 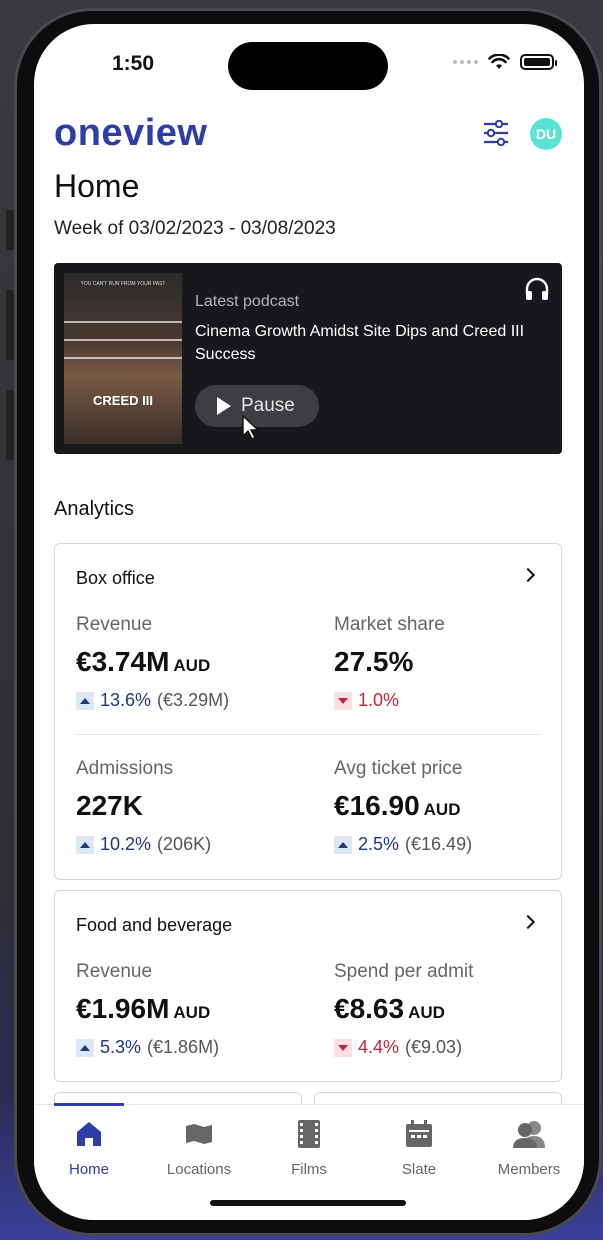 I want to click on status-icons, so click(x=505, y=62).